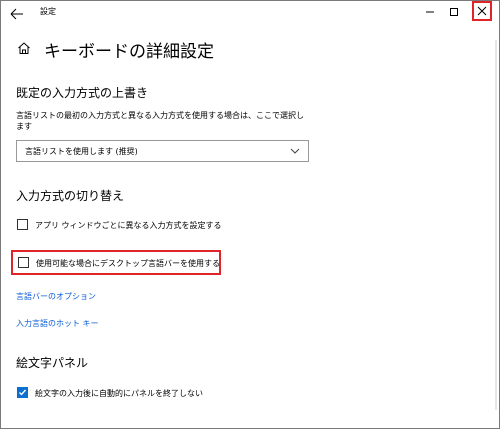 The width and height of the screenshot is (500, 429). I want to click on window-title: 設定, so click(48, 11).